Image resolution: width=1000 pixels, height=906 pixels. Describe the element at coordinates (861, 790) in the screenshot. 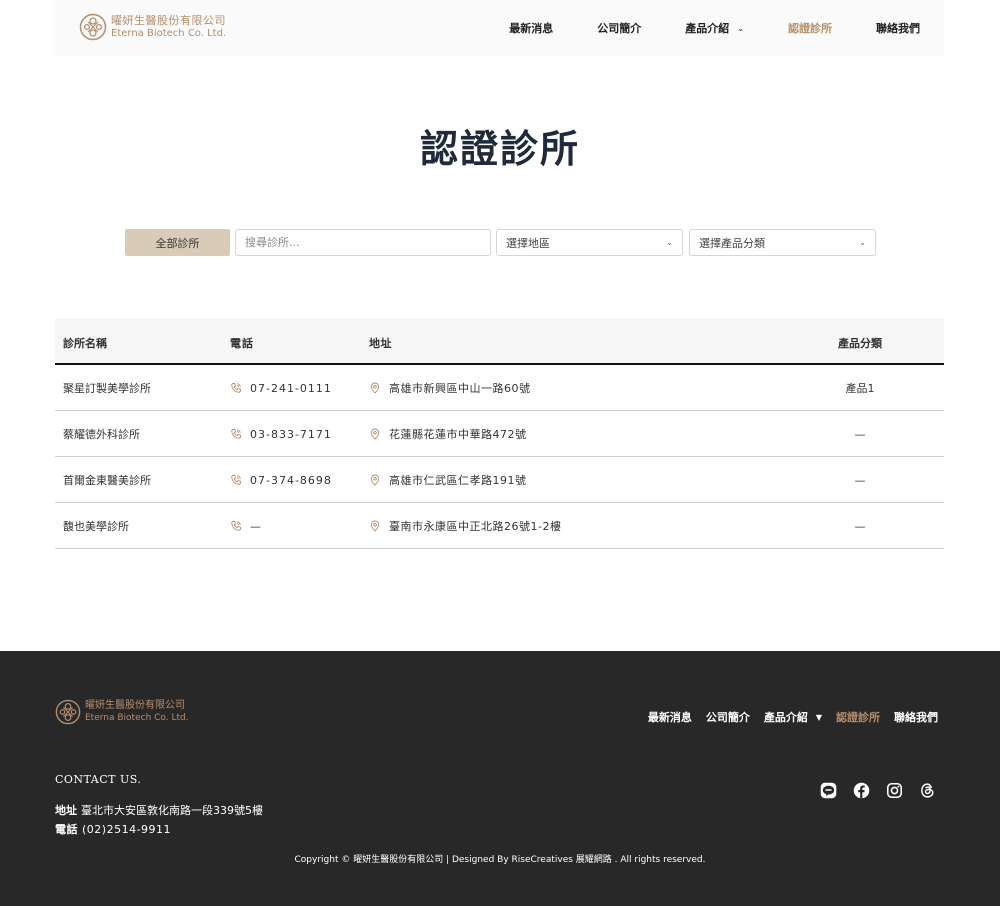

I see `facebook-icon` at that location.